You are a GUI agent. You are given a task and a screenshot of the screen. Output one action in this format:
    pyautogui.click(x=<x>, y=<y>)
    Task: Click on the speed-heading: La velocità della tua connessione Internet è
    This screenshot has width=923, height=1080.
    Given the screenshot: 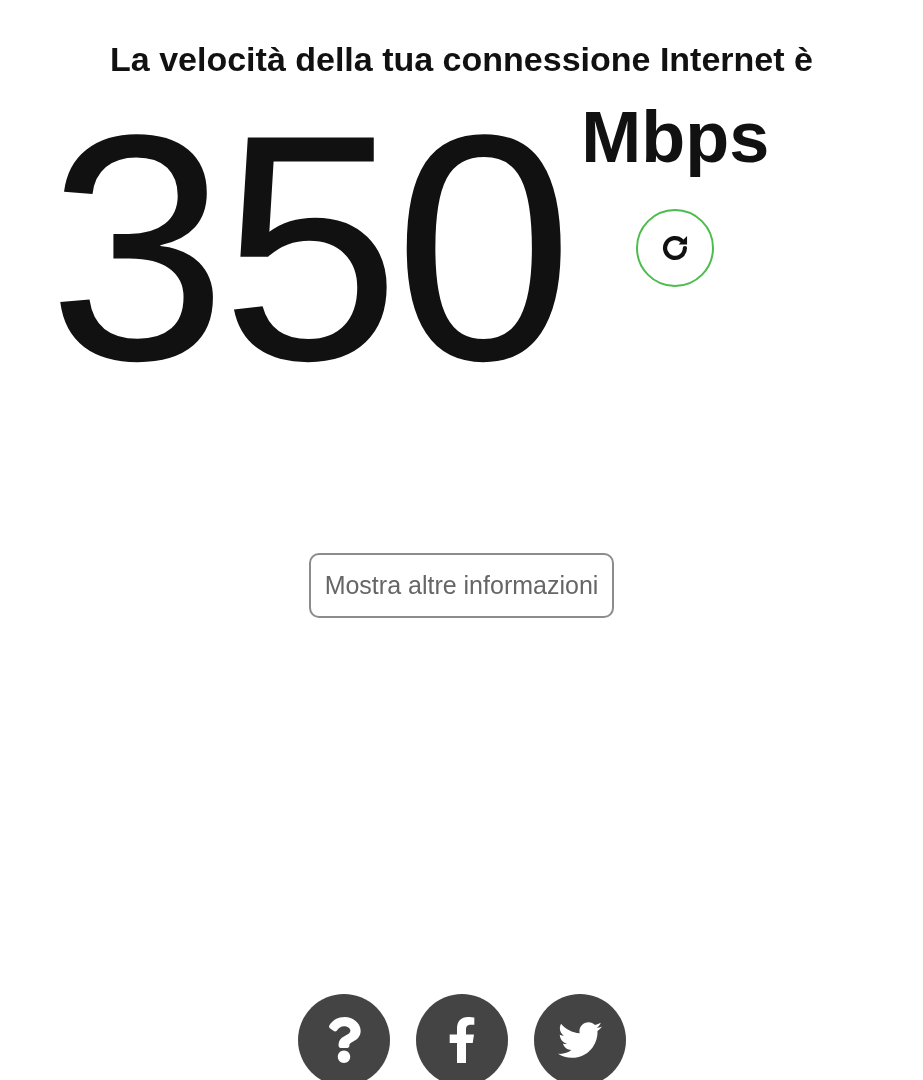 What is the action you would take?
    pyautogui.click(x=461, y=59)
    